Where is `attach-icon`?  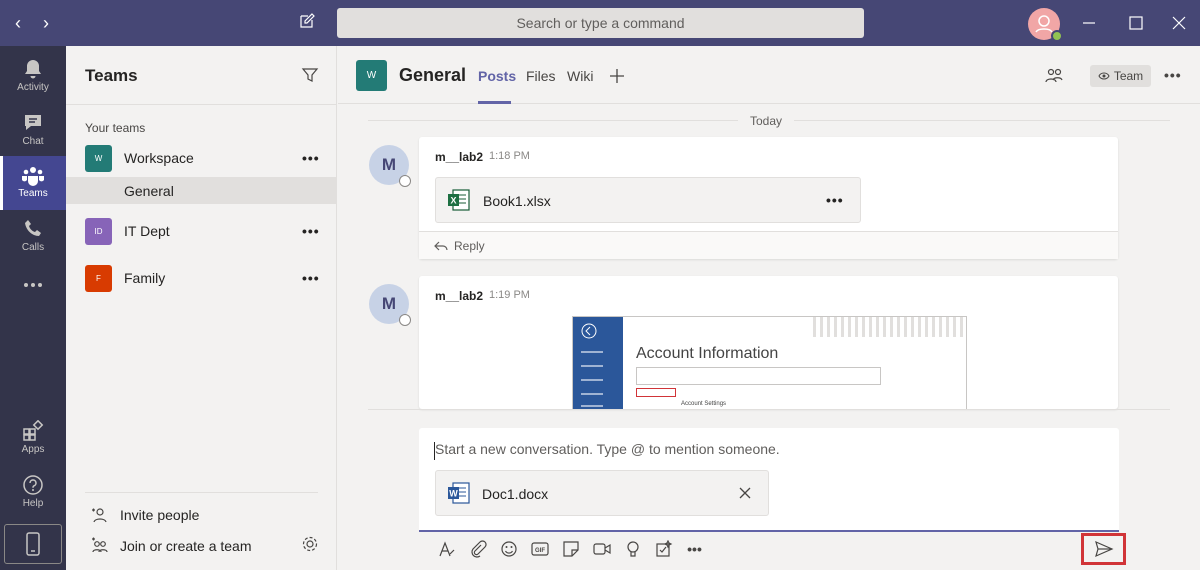
attach-icon is located at coordinates (477, 549).